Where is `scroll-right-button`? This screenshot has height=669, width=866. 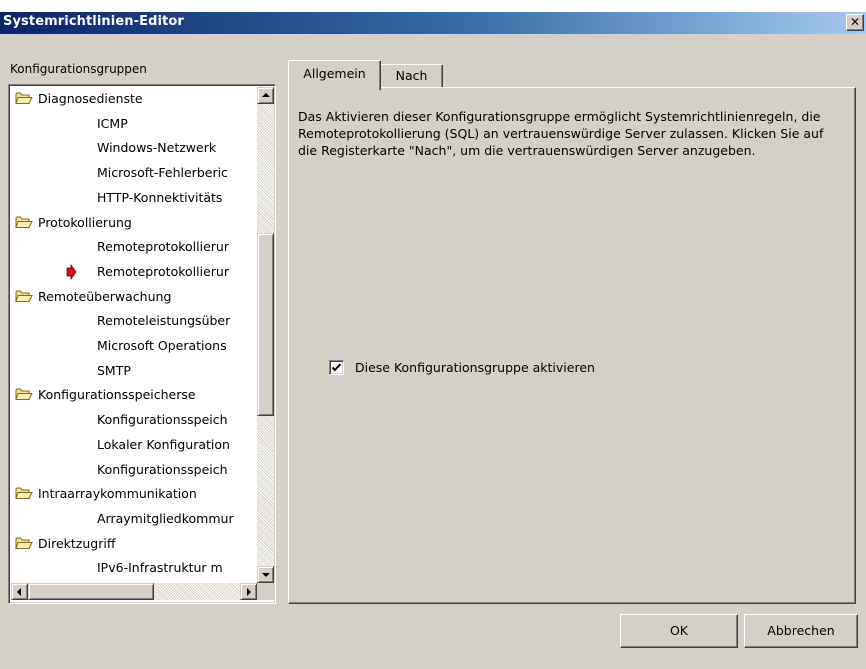 scroll-right-button is located at coordinates (248, 591).